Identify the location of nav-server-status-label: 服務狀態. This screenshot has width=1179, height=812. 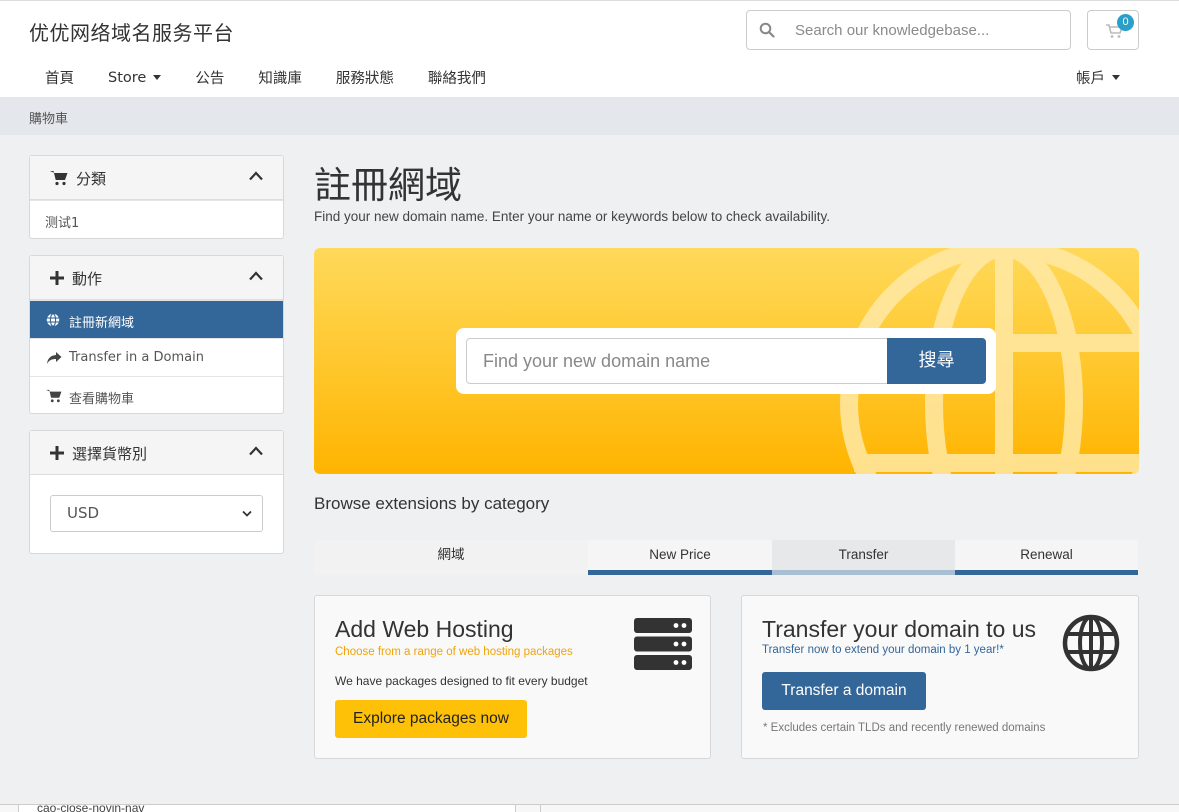
(364, 79).